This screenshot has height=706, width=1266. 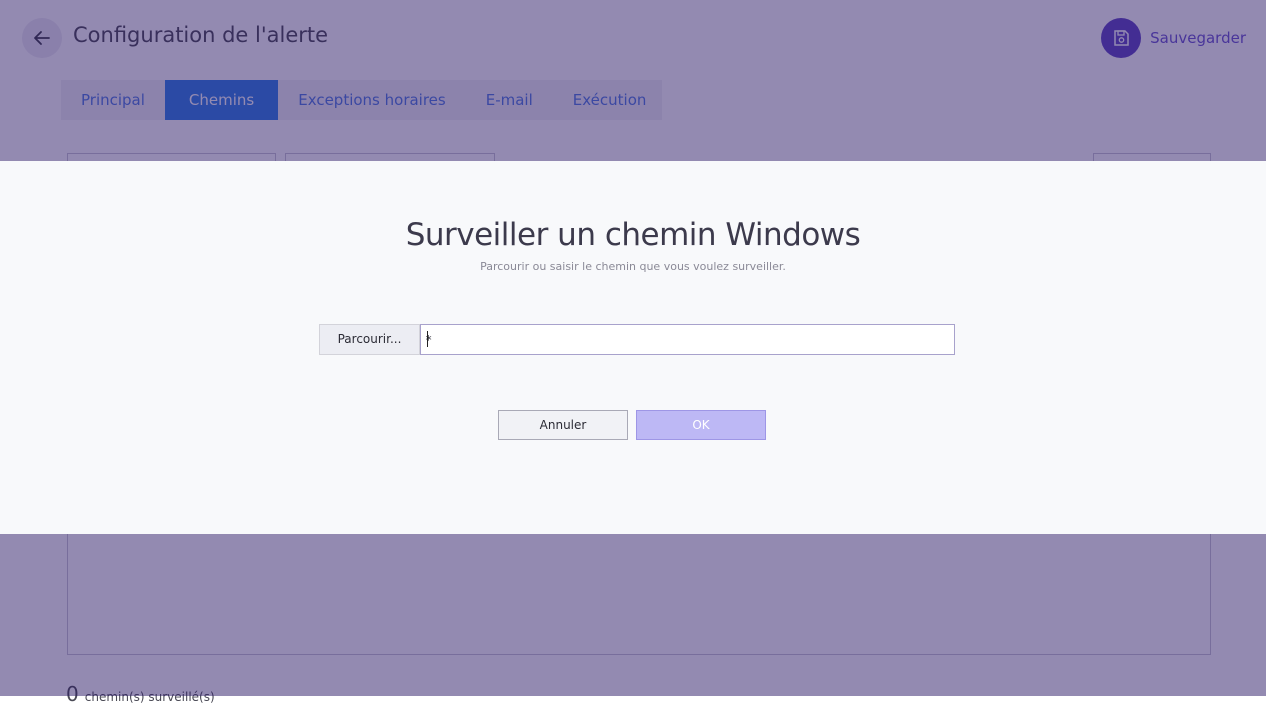 I want to click on dialog-title: Surveiller un chemin Windows, so click(x=633, y=235).